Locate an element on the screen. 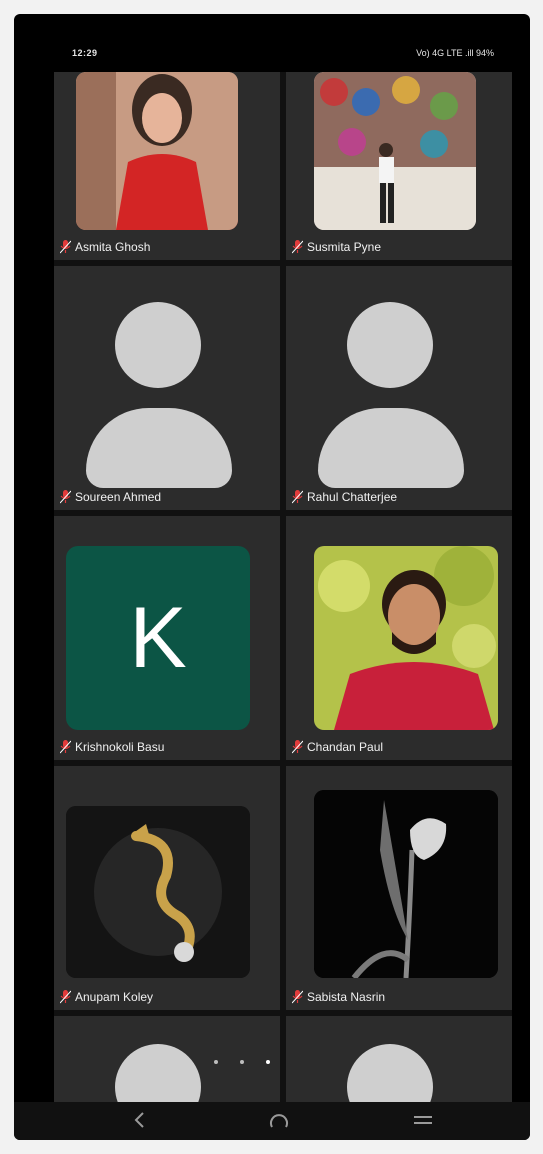 The image size is (543, 1154). participant-tile: Asmita Ghosh is located at coordinates (167, 166).